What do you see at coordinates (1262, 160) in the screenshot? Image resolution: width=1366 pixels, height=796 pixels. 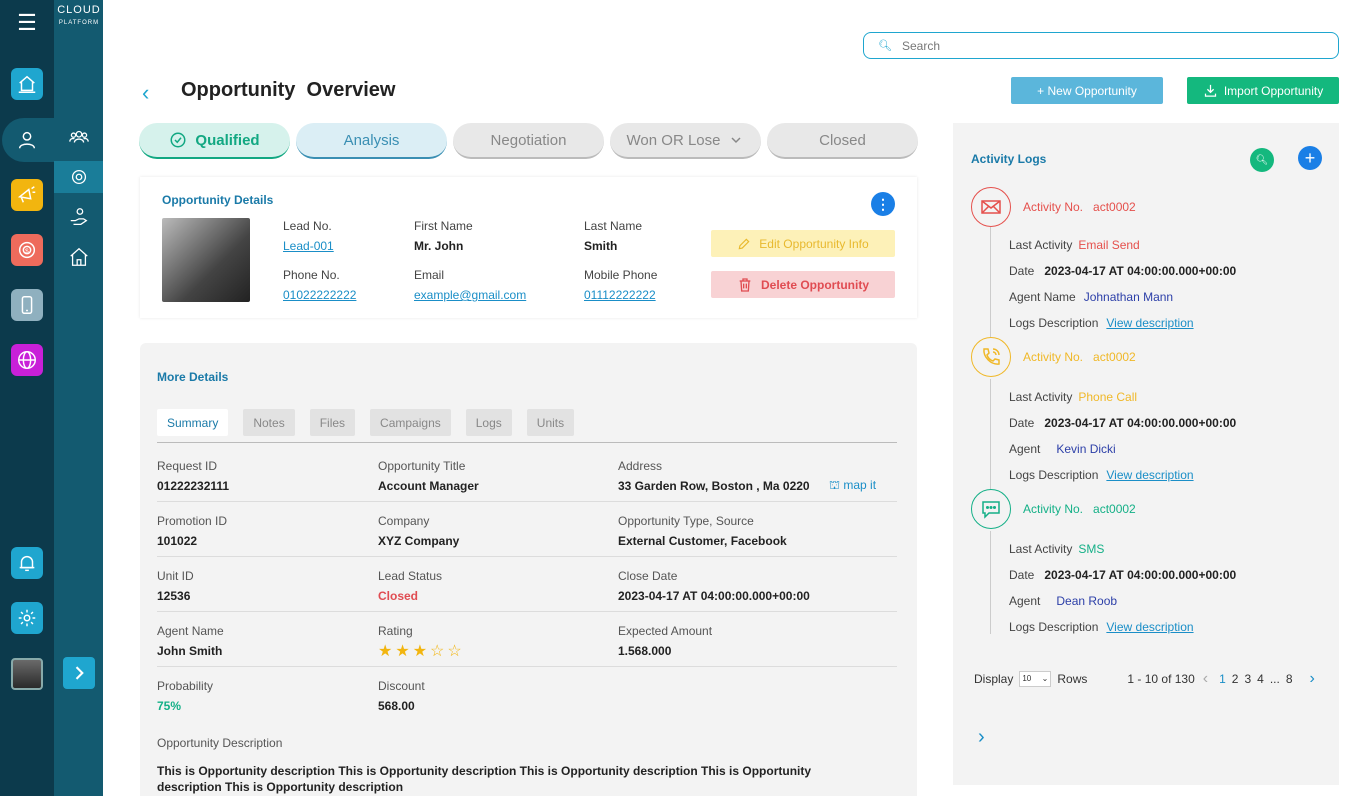 I see `activity-search-icon: 🔍︎` at bounding box center [1262, 160].